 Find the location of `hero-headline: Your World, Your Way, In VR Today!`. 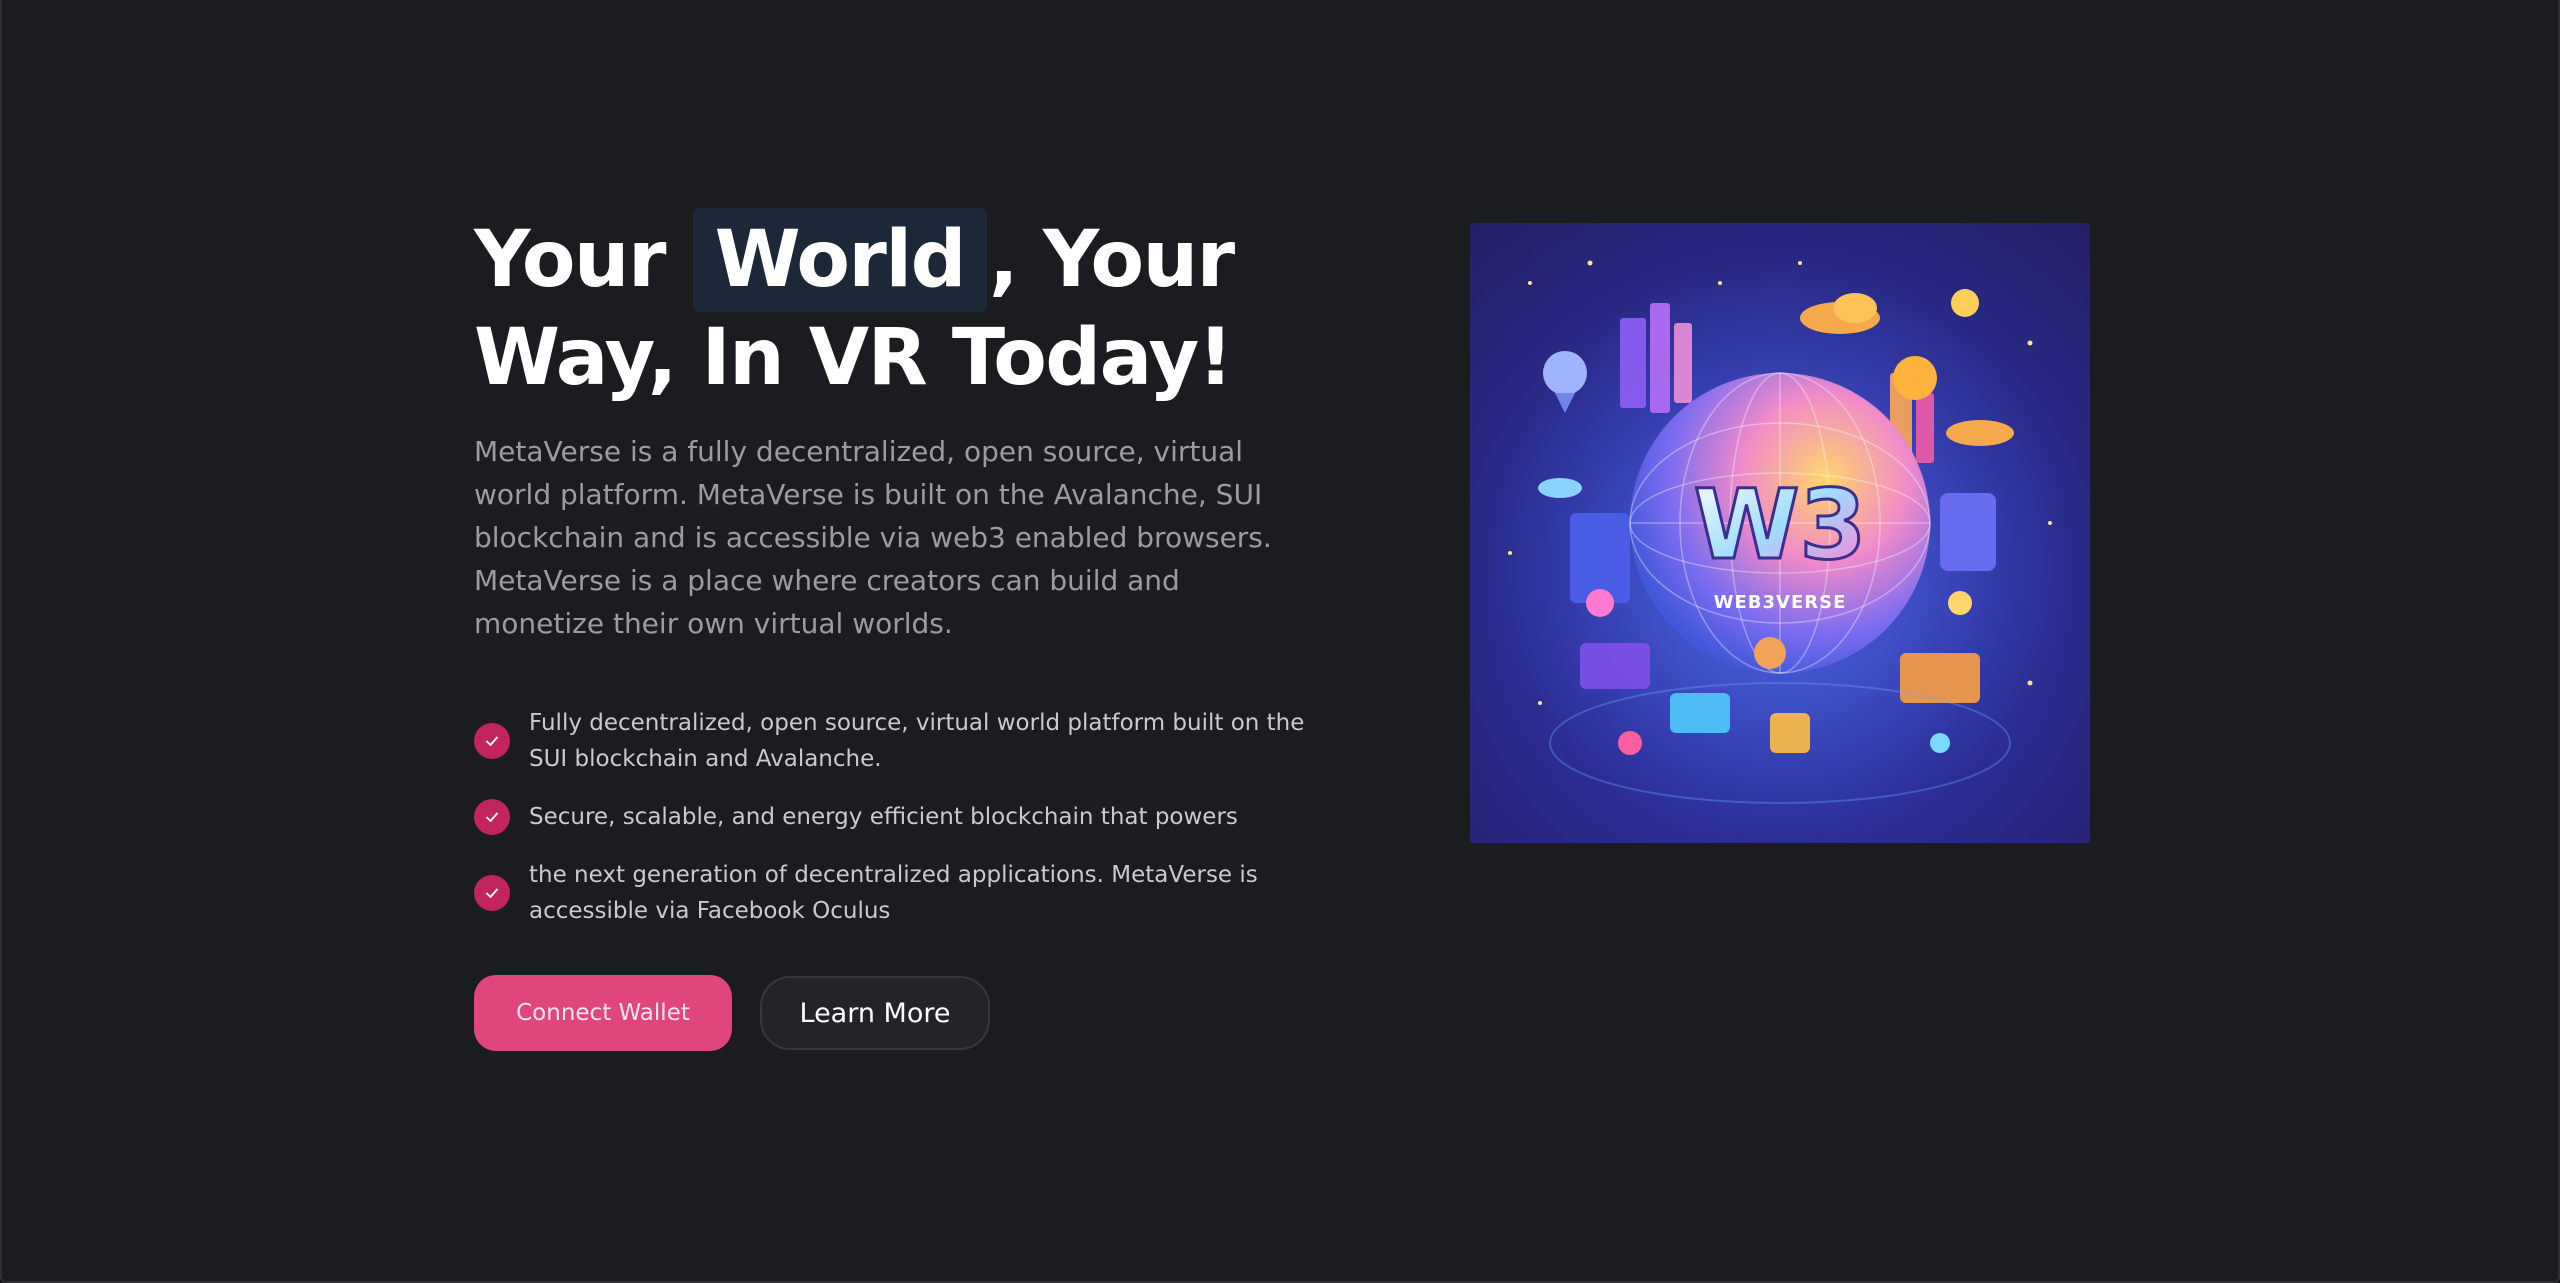

hero-headline: Your World, Your Way, In VR Today! is located at coordinates (894, 306).